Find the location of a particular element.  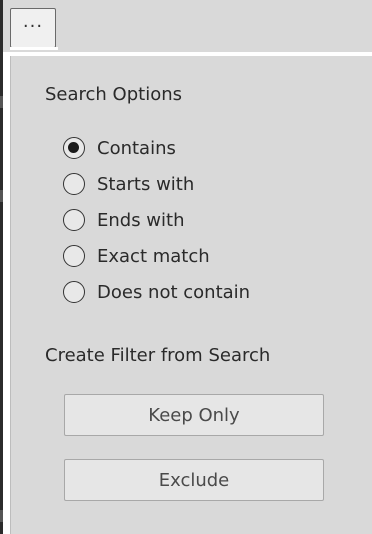

active-tab-indicator is located at coordinates (34, 48).